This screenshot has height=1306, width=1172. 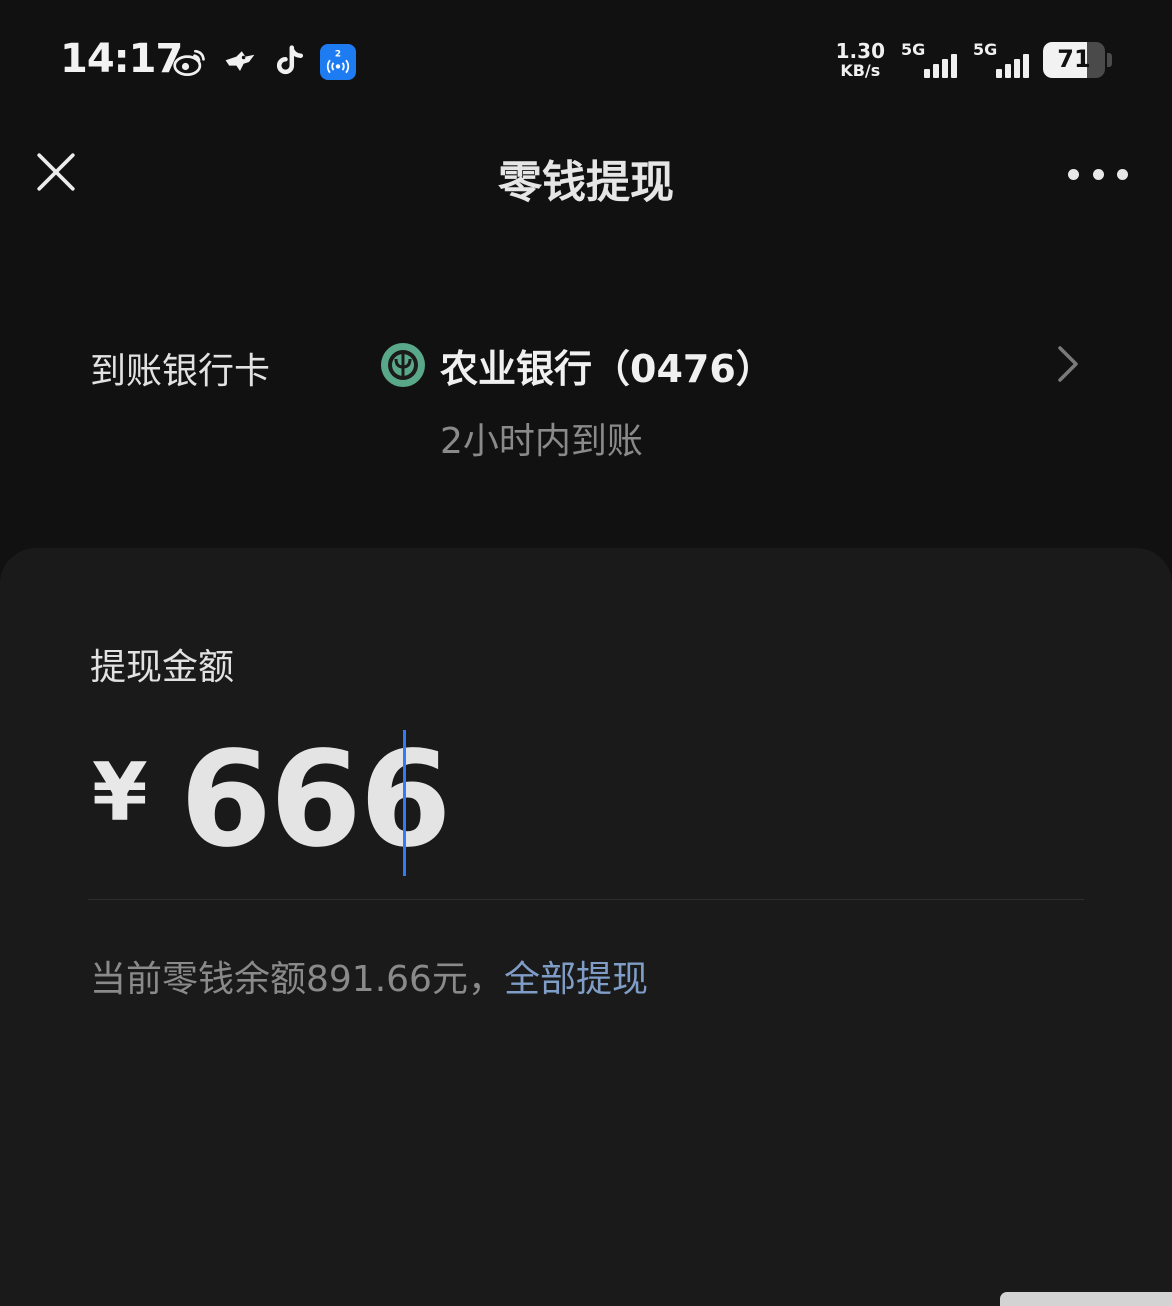 I want to click on status-indicators: 1.30 KB/s 5G 5G 71, so click(x=974, y=60).